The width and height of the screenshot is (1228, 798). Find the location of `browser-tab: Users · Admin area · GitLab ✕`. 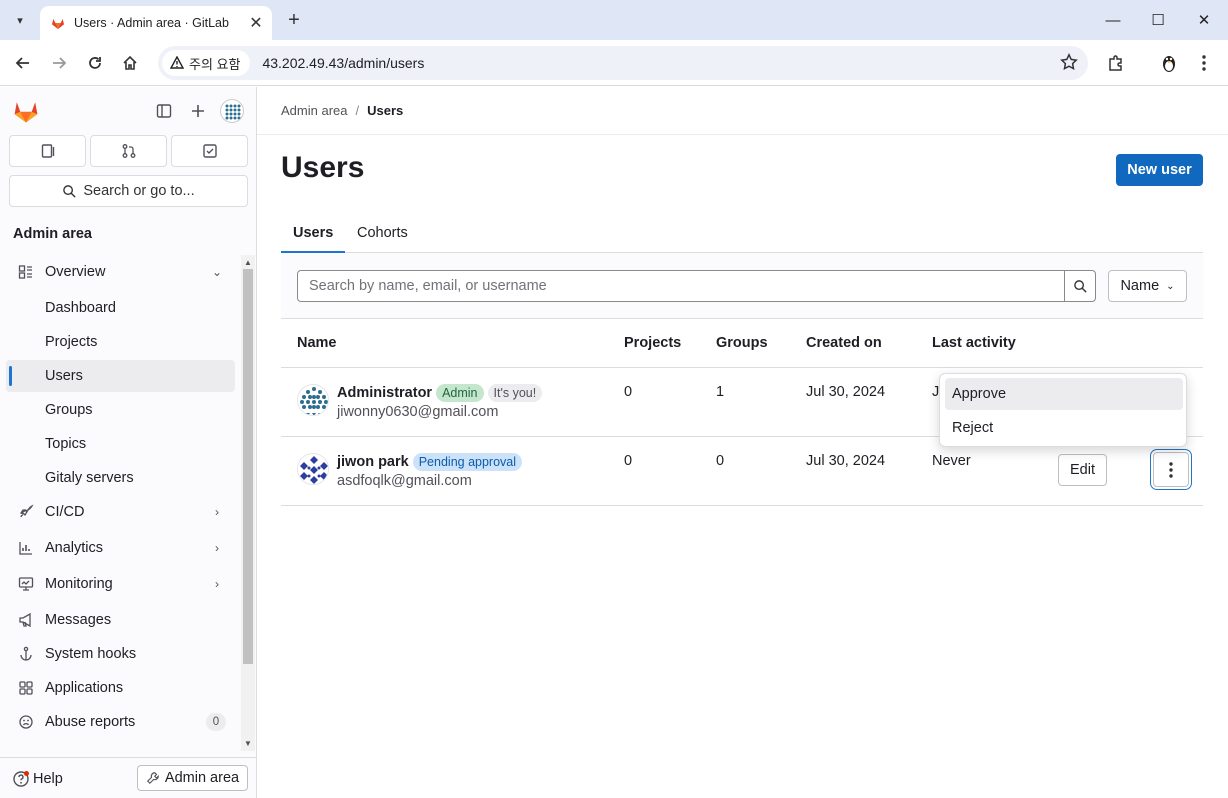

browser-tab: Users · Admin area · GitLab ✕ is located at coordinates (156, 23).